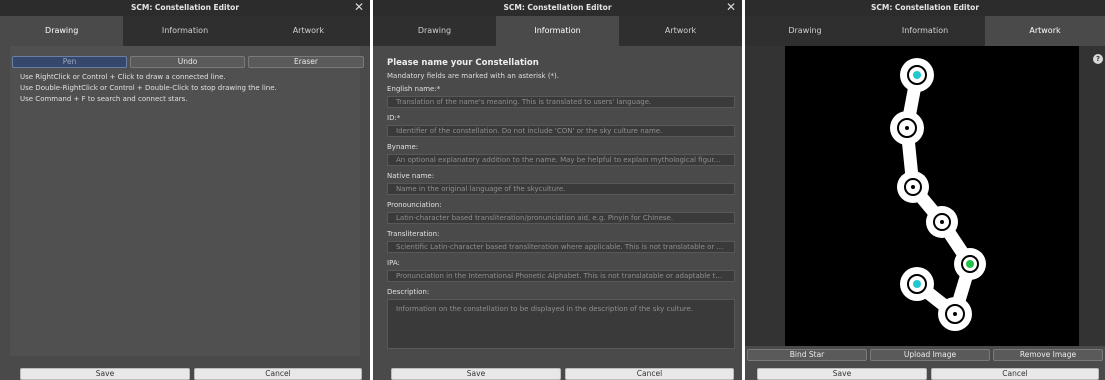  I want to click on english-name-label: English name:*, so click(414, 89).